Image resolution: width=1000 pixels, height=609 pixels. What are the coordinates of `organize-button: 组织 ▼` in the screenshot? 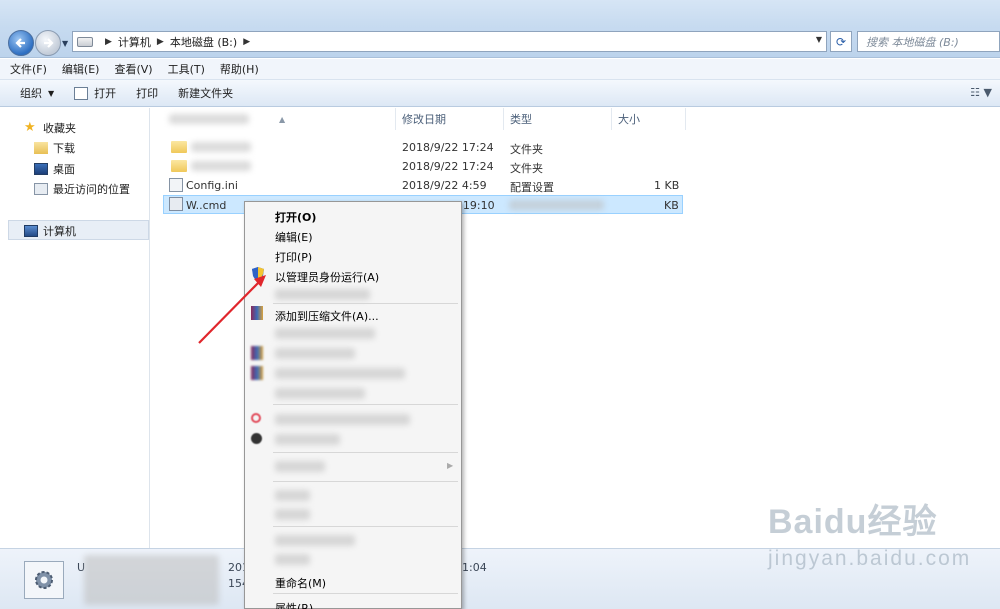 It's located at (37, 93).